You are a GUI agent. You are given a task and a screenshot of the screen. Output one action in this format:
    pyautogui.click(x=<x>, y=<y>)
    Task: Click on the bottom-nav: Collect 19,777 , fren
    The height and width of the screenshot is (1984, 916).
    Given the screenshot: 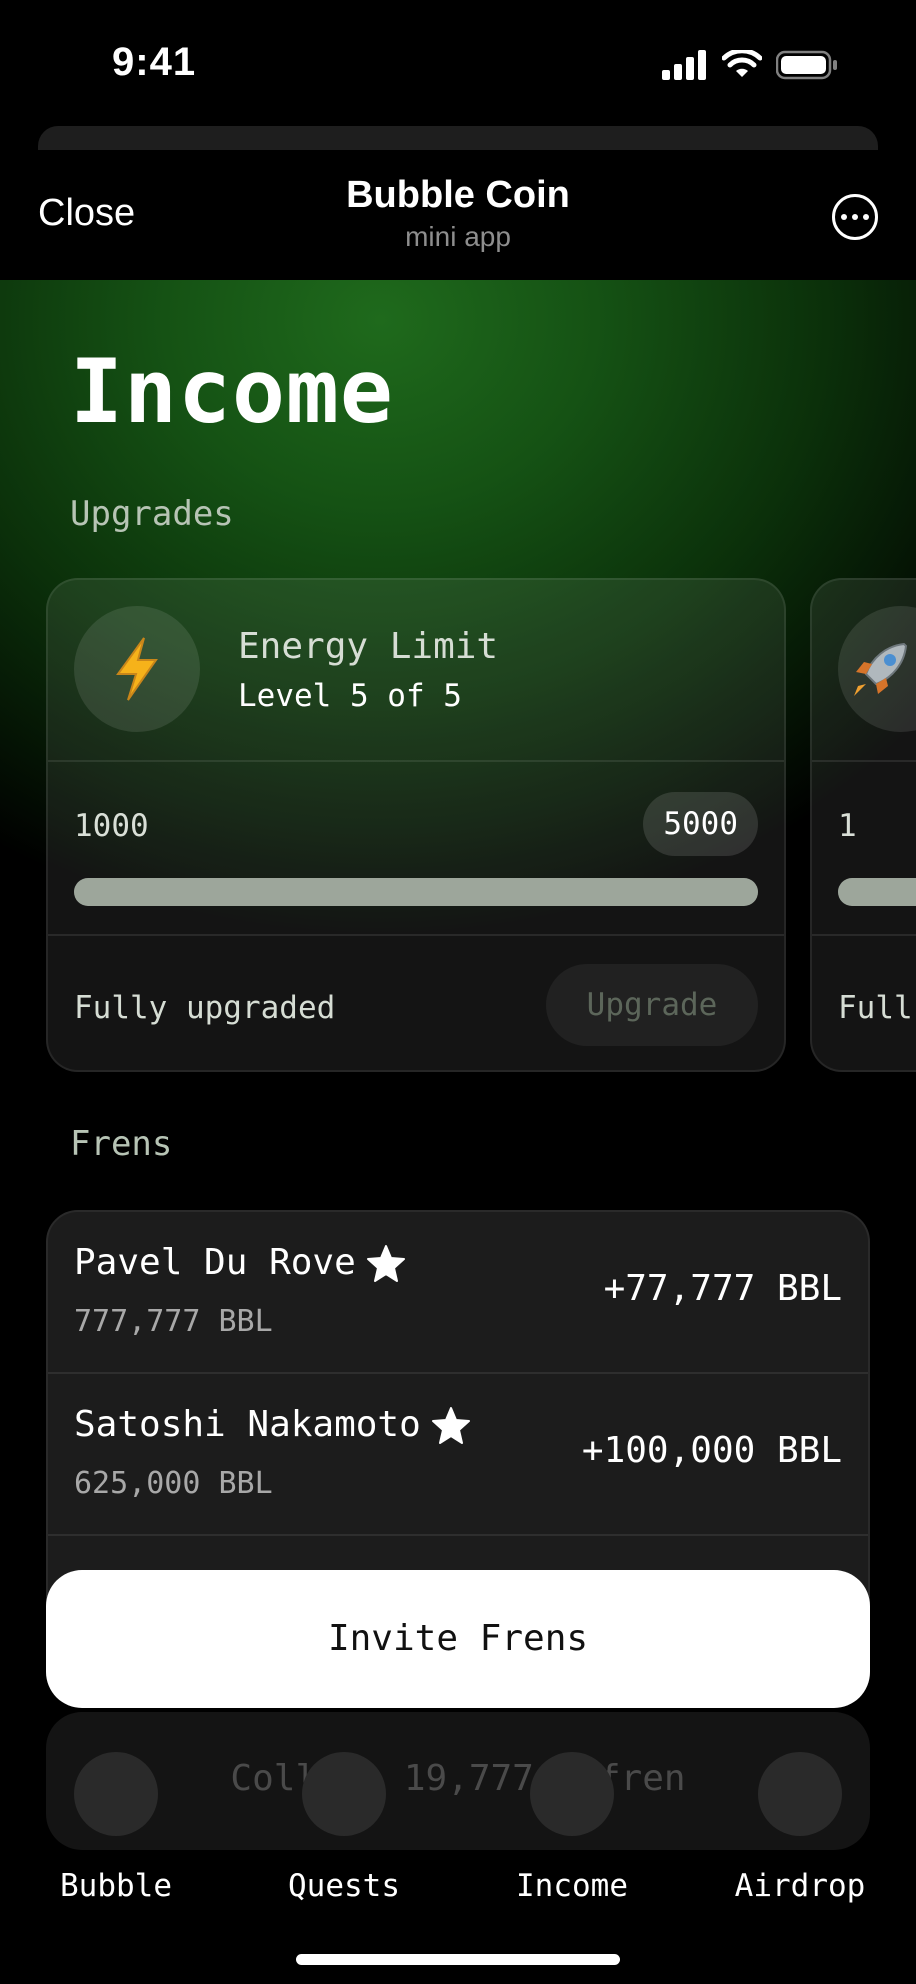 What is the action you would take?
    pyautogui.click(x=458, y=1781)
    